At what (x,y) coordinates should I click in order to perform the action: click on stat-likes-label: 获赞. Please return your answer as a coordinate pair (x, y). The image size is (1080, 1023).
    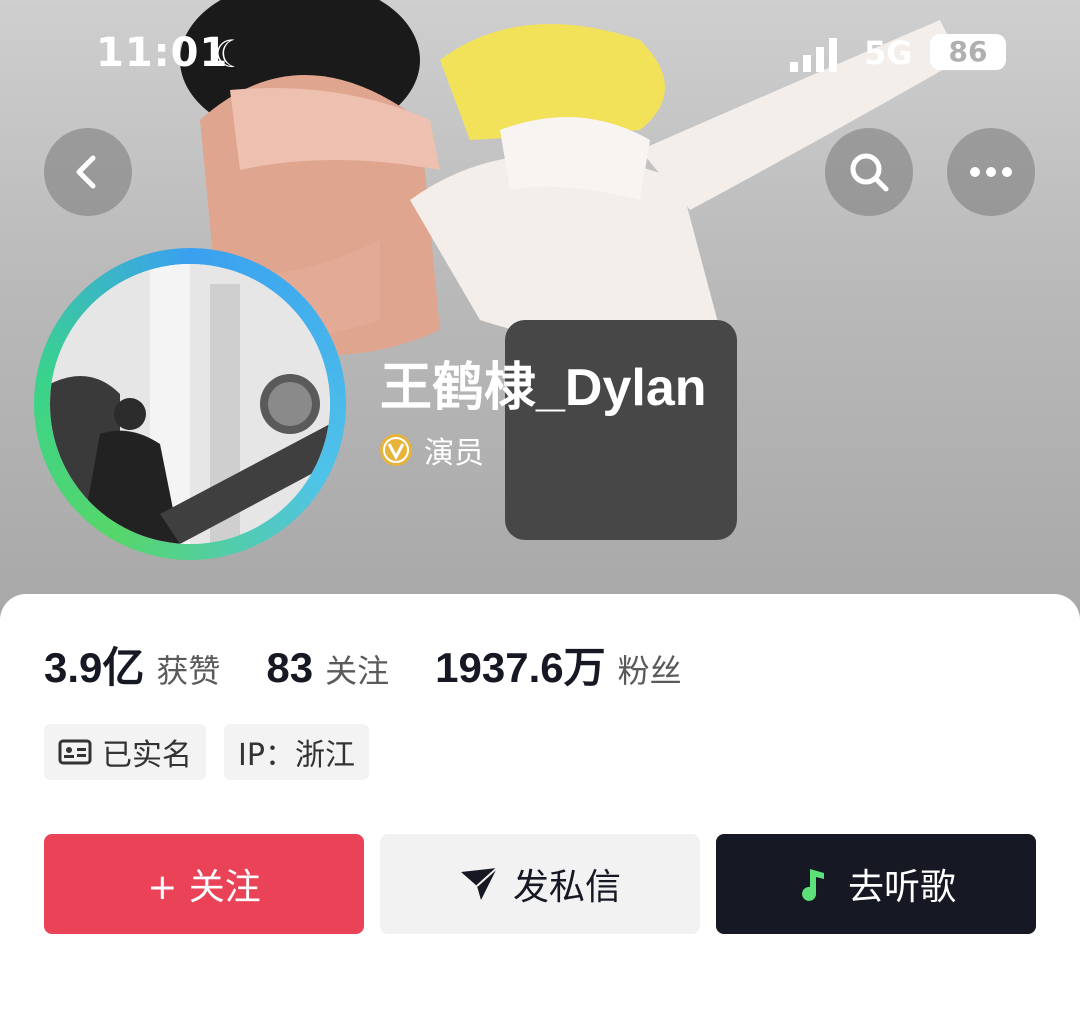
    Looking at the image, I should click on (188, 671).